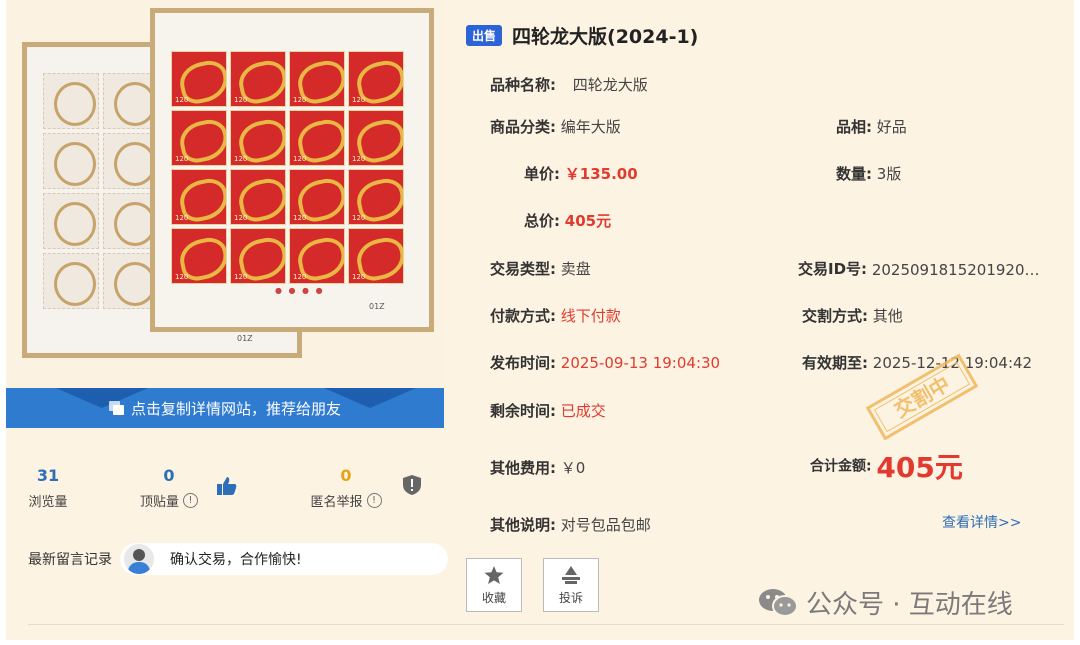  Describe the element at coordinates (571, 572) in the screenshot. I see `complaint-icon` at that location.